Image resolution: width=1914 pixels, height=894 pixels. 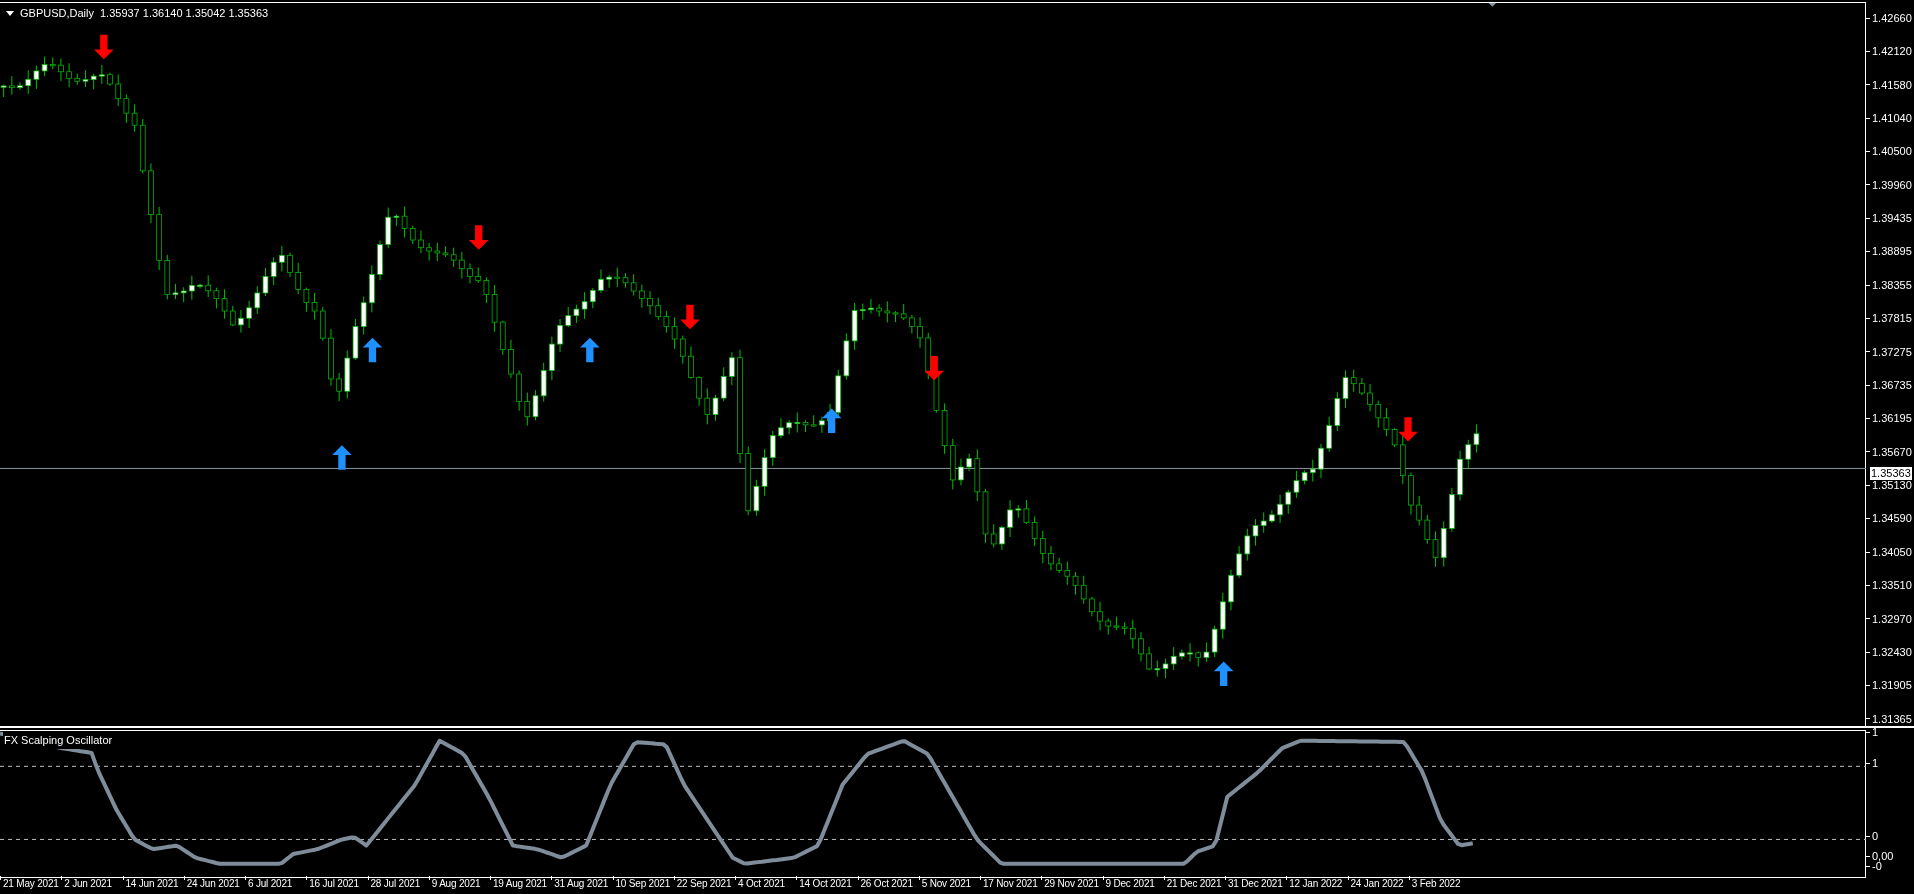 I want to click on price-label: 1.39435, so click(x=1892, y=218).